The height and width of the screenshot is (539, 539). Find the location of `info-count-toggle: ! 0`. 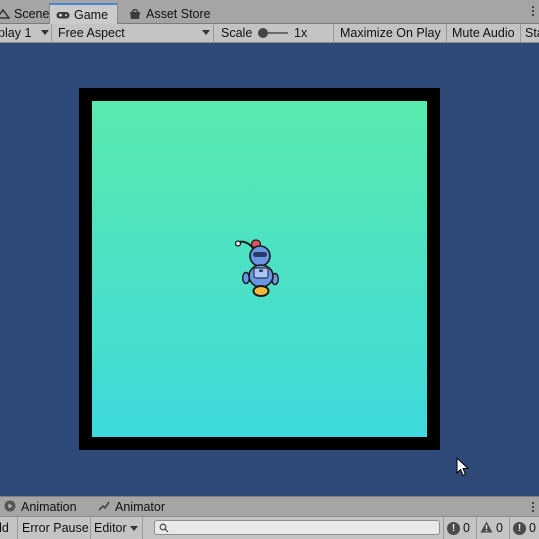

info-count-toggle: ! 0 is located at coordinates (459, 528).